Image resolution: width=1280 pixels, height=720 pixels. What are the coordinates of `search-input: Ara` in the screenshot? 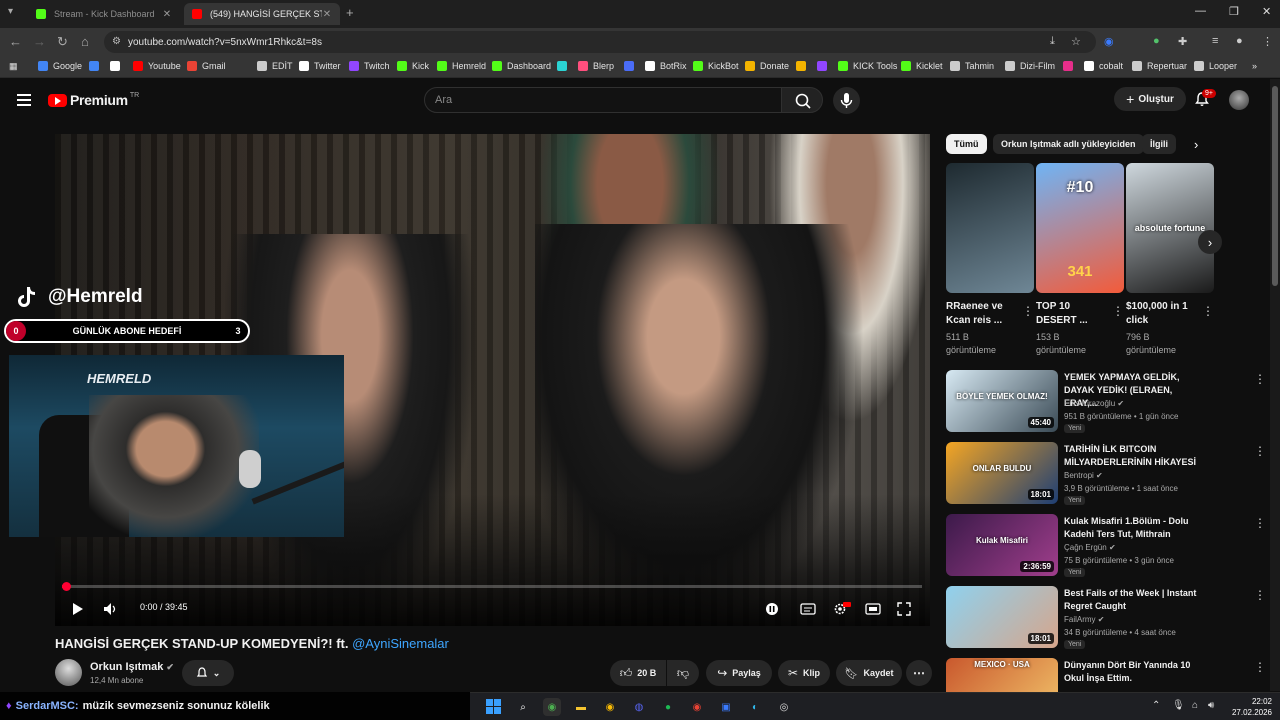 It's located at (603, 100).